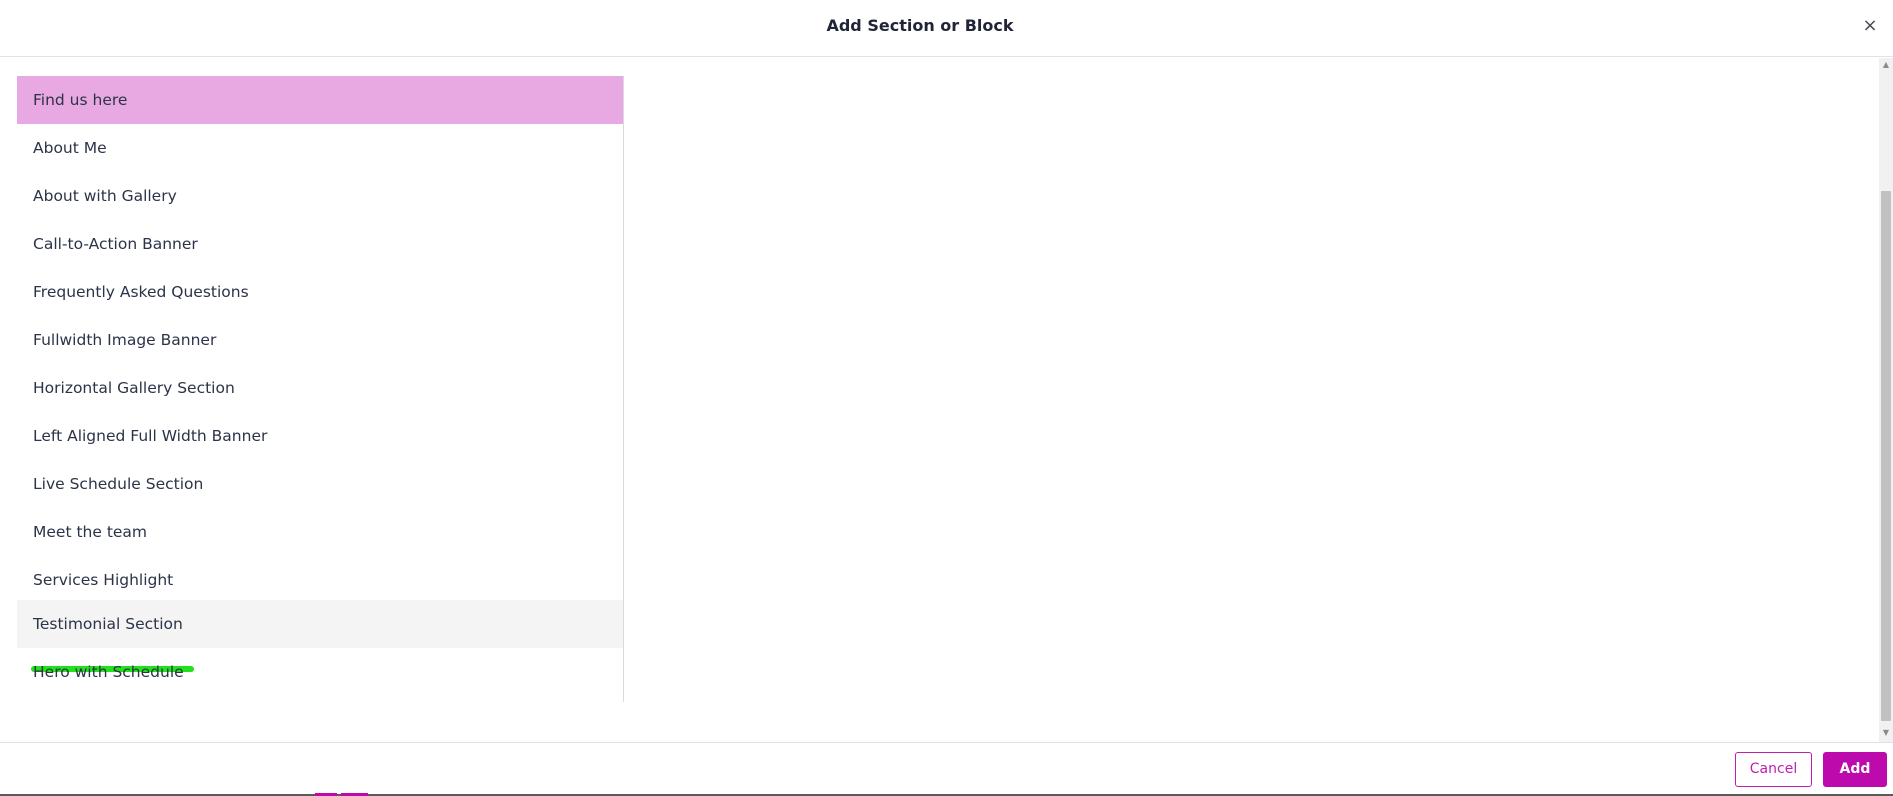 The height and width of the screenshot is (796, 1893). I want to click on list-item-left-aligned-full-width-banner: Left Aligned Full Width Banner, so click(320, 436).